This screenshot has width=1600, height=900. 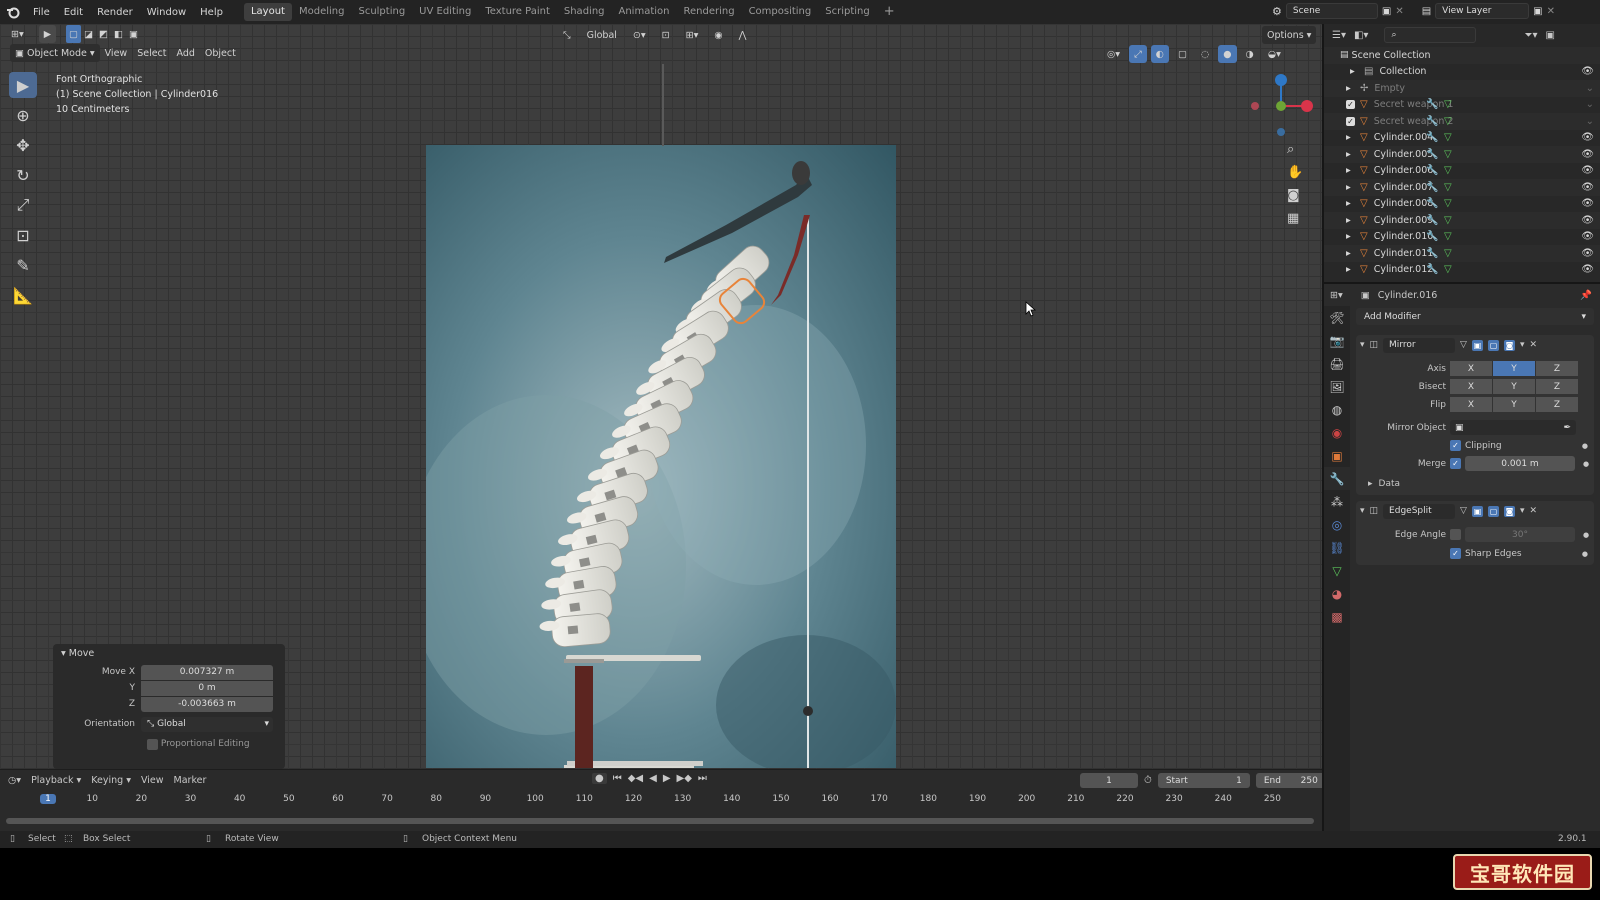 I want to click on jump-start-icon: ⏮, so click(x=617, y=778).